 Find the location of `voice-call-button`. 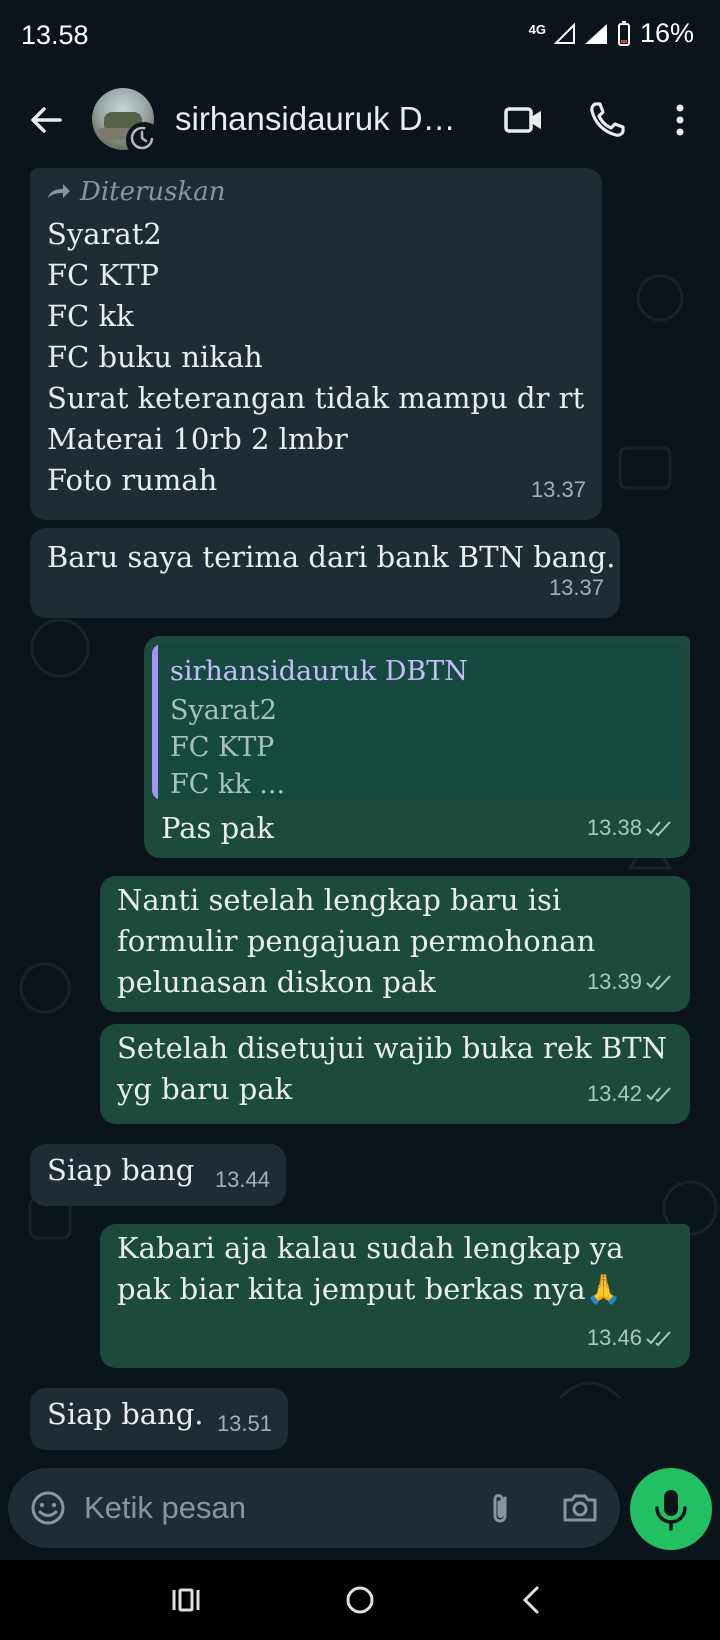

voice-call-button is located at coordinates (607, 120).